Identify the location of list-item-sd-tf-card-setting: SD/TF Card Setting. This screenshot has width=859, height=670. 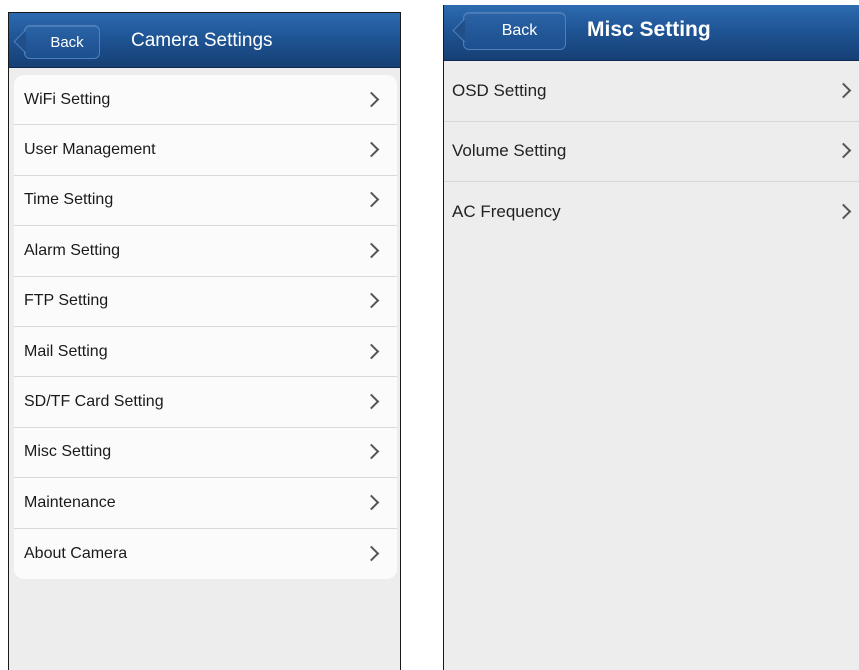
(205, 402).